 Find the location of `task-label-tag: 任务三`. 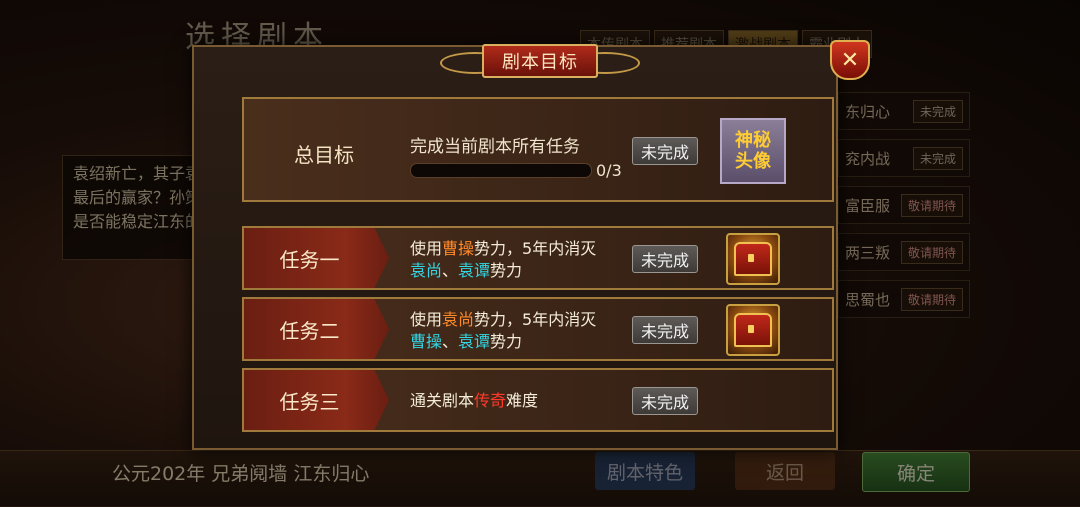

task-label-tag: 任务三 is located at coordinates (316, 400).